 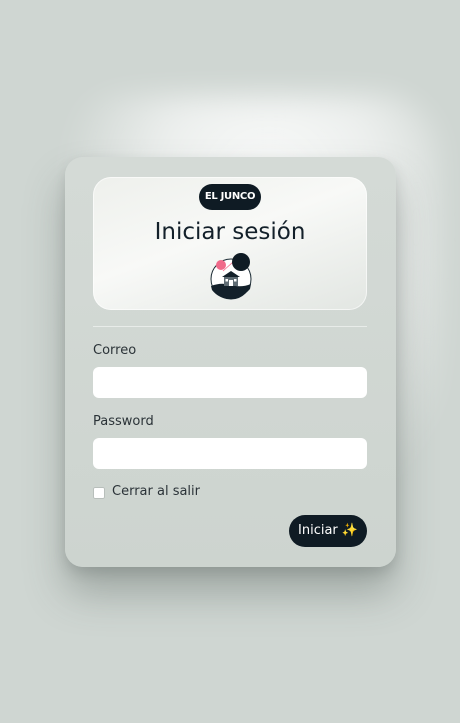 What do you see at coordinates (230, 382) in the screenshot?
I see `email-field` at bounding box center [230, 382].